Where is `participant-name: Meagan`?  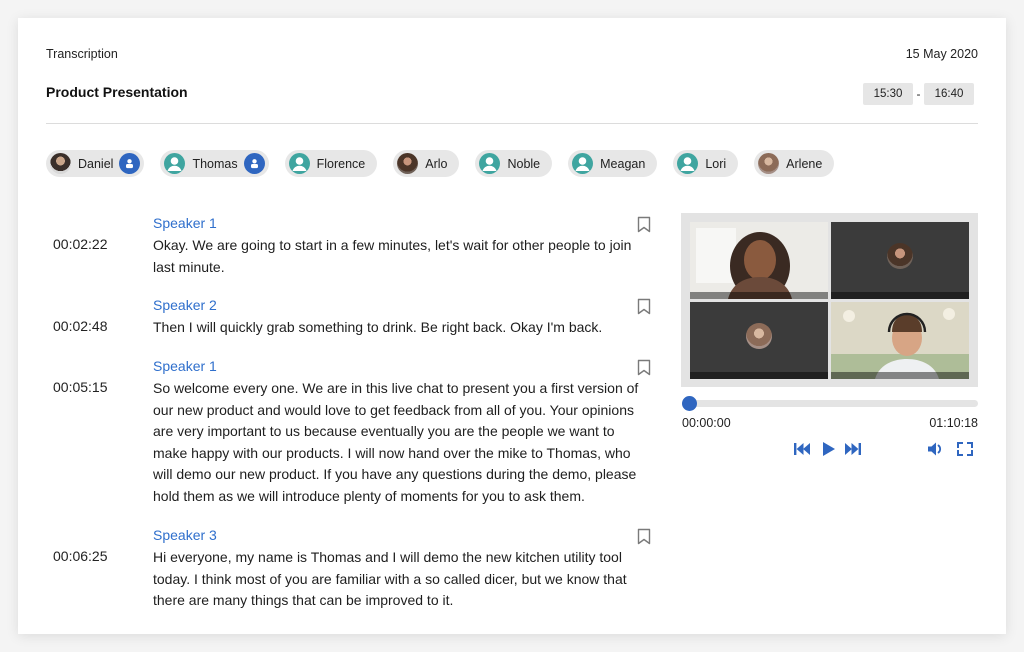 participant-name: Meagan is located at coordinates (623, 163).